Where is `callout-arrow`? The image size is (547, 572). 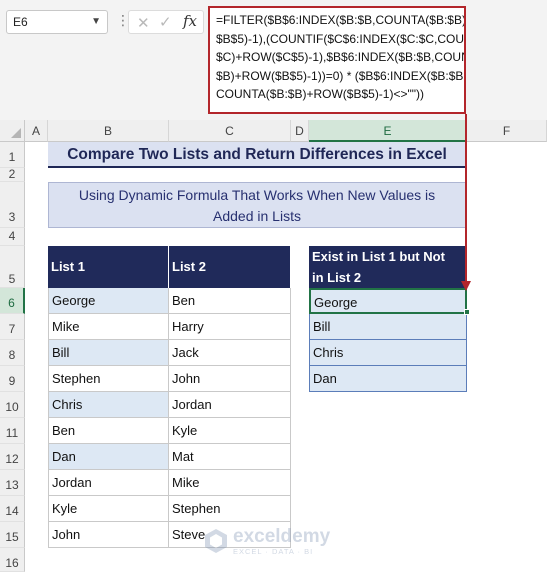 callout-arrow is located at coordinates (466, 202).